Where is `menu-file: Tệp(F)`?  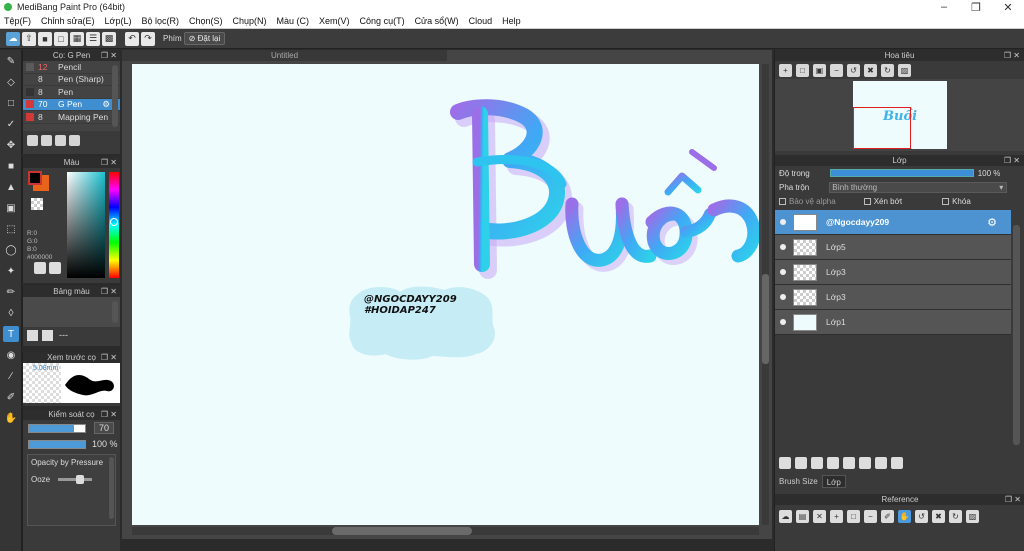
menu-file: Tệp(F) is located at coordinates (17, 21).